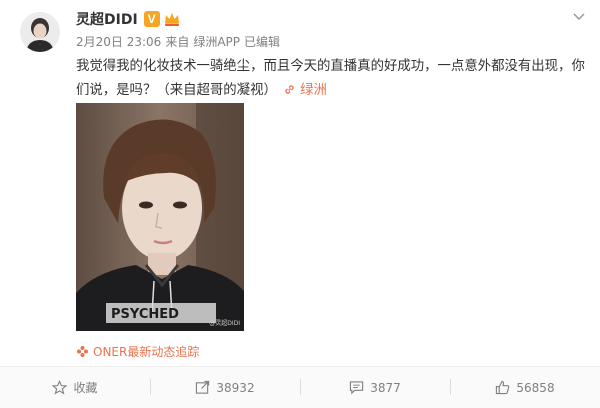 Image resolution: width=600 pixels, height=408 pixels. I want to click on chevron-down-icon, so click(579, 15).